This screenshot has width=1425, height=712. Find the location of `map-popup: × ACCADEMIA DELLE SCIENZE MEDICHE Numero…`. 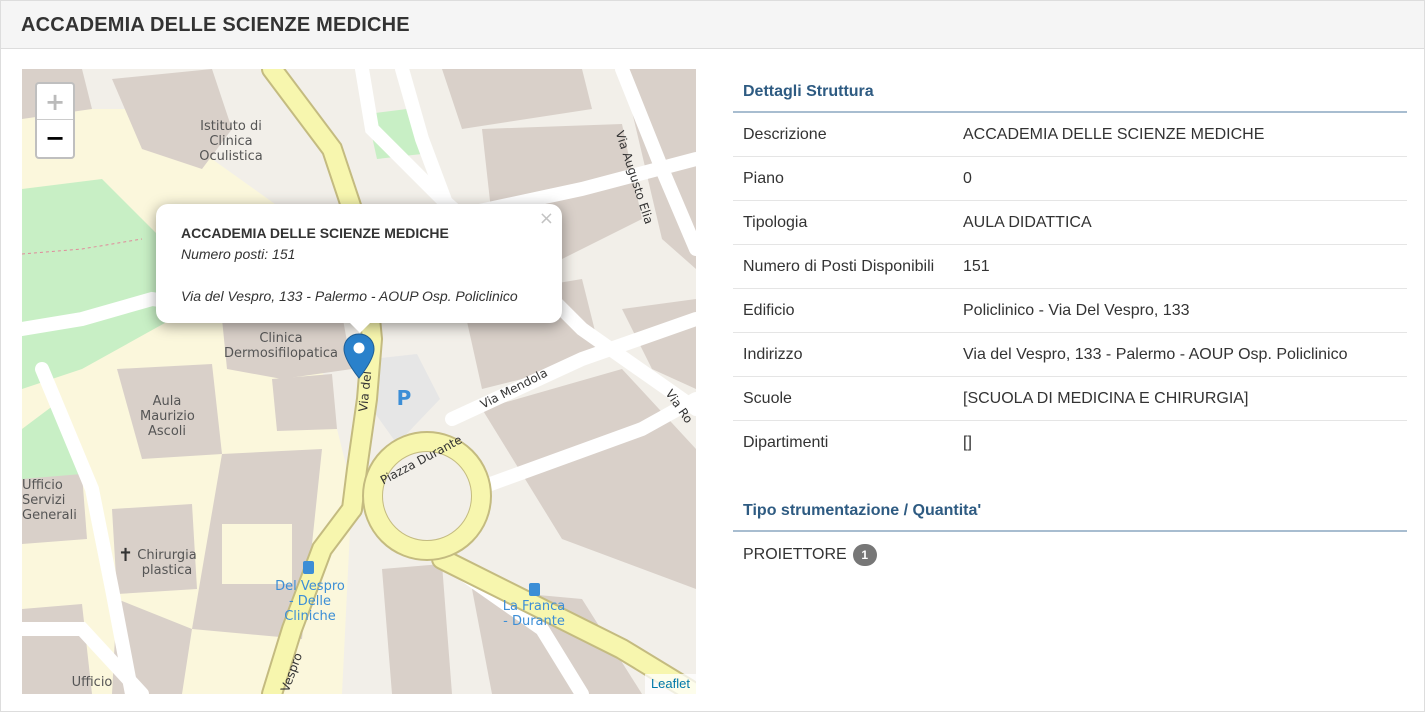

map-popup: × ACCADEMIA DELLE SCIENZE MEDICHE Numero… is located at coordinates (359, 268).